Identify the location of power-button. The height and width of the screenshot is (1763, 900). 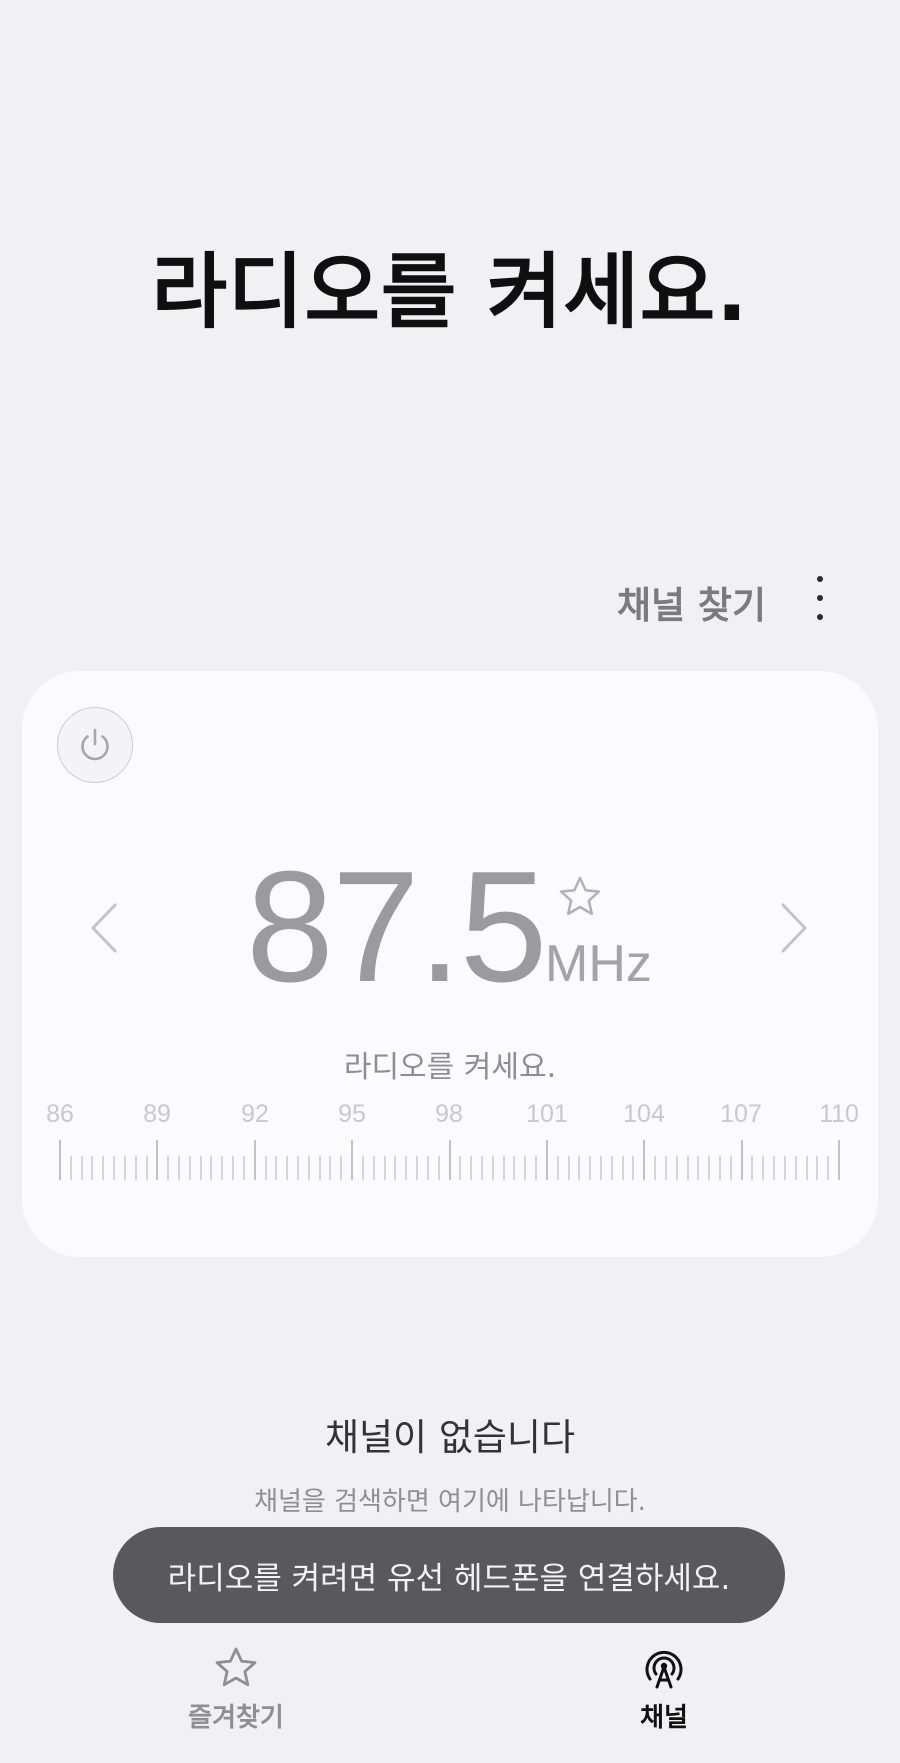
(95, 745).